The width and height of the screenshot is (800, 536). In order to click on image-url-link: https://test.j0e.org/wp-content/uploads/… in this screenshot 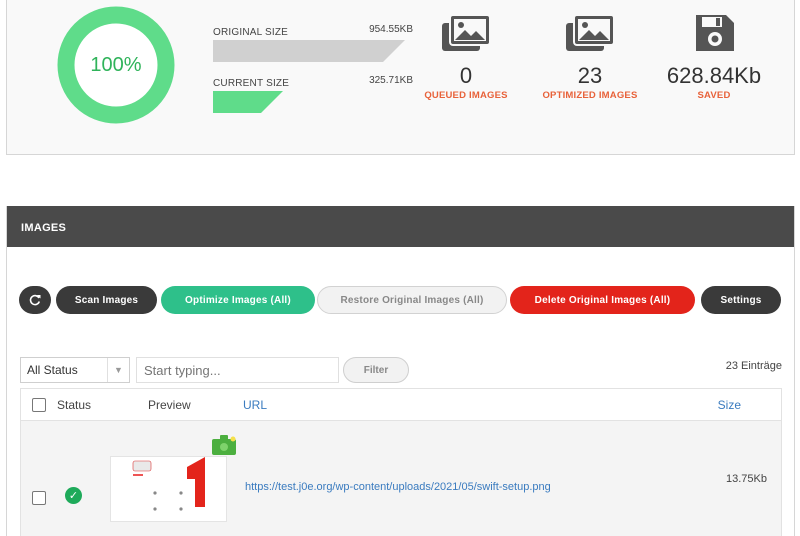, I will do `click(398, 487)`.